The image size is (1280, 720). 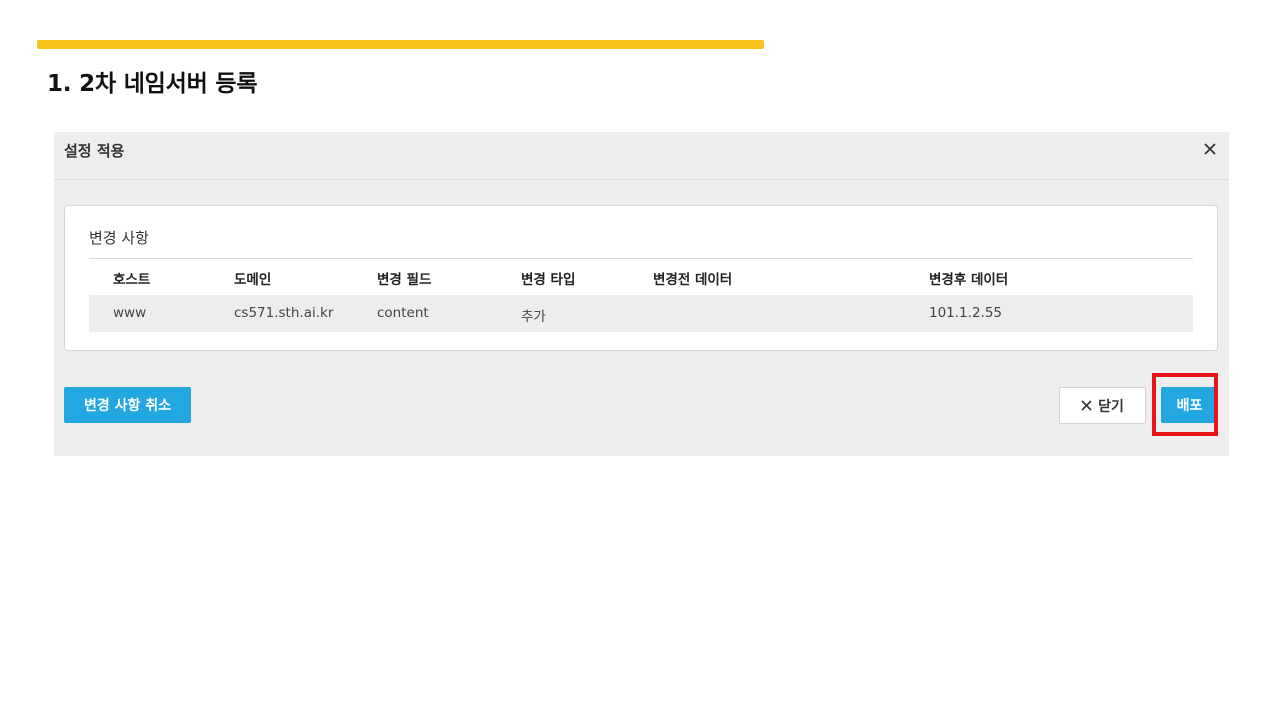 I want to click on cell-domain: cs571.sth.ai.kr, so click(x=284, y=313).